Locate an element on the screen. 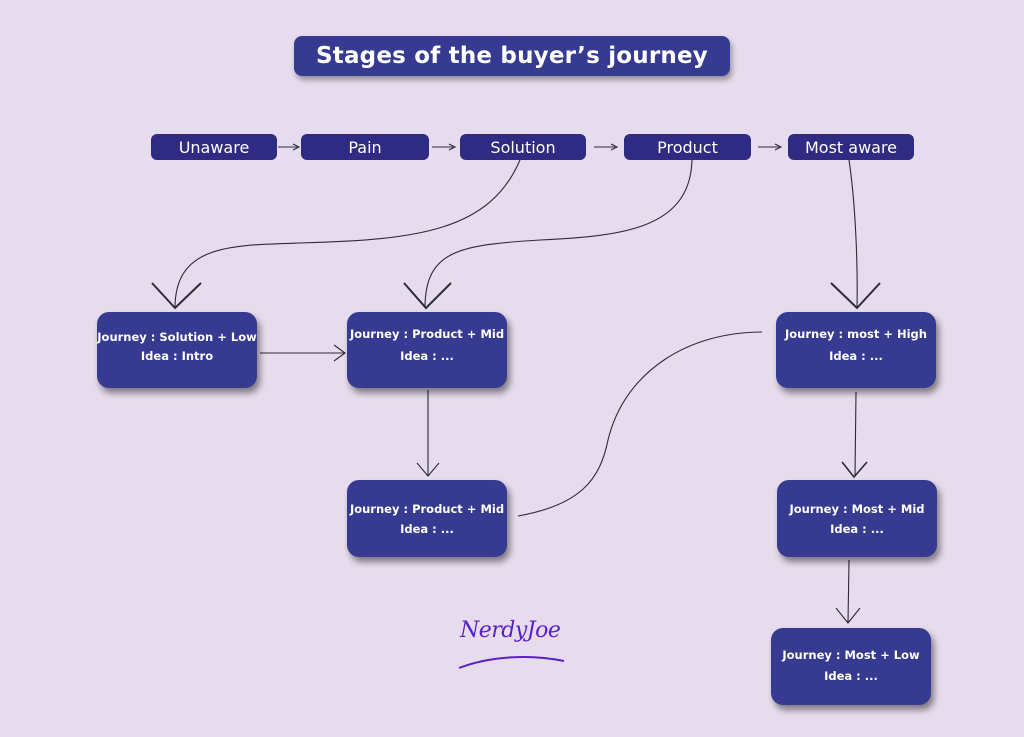 This screenshot has height=737, width=1024. stage-arrow-solution-product is located at coordinates (606, 147).